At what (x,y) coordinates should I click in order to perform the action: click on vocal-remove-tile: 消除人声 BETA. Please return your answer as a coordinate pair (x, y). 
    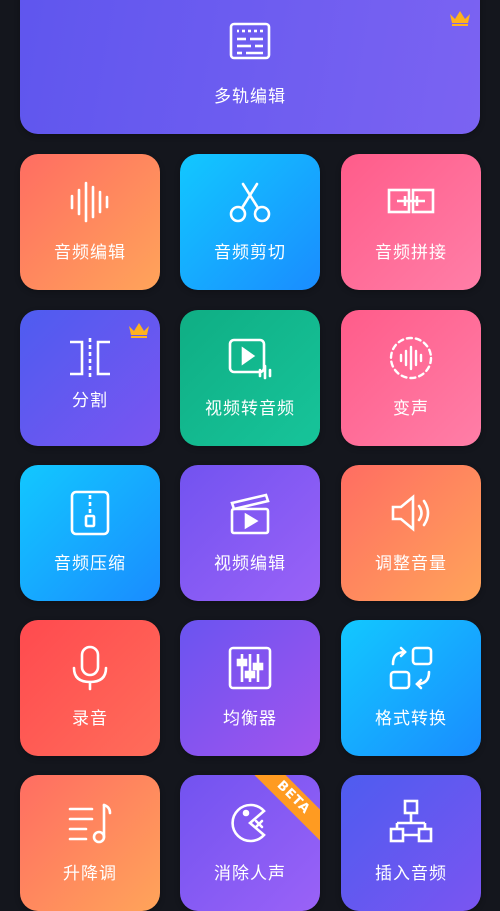
    Looking at the image, I should click on (250, 843).